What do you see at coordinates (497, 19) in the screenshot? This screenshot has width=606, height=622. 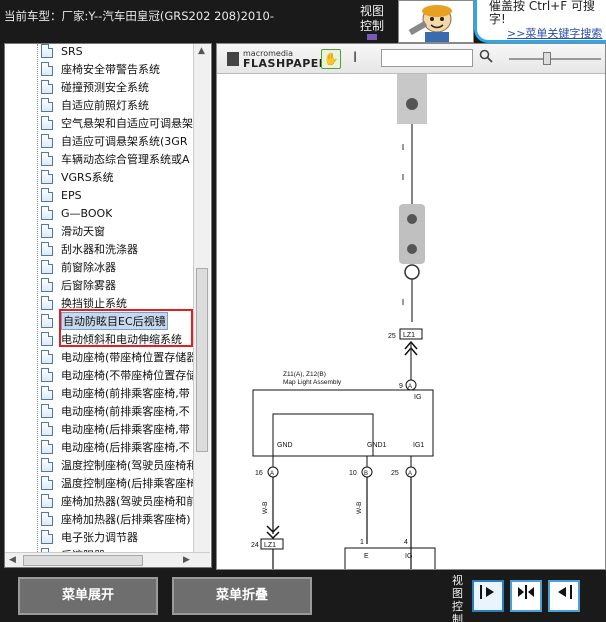 I see `tip-text-line2: 字!` at bounding box center [497, 19].